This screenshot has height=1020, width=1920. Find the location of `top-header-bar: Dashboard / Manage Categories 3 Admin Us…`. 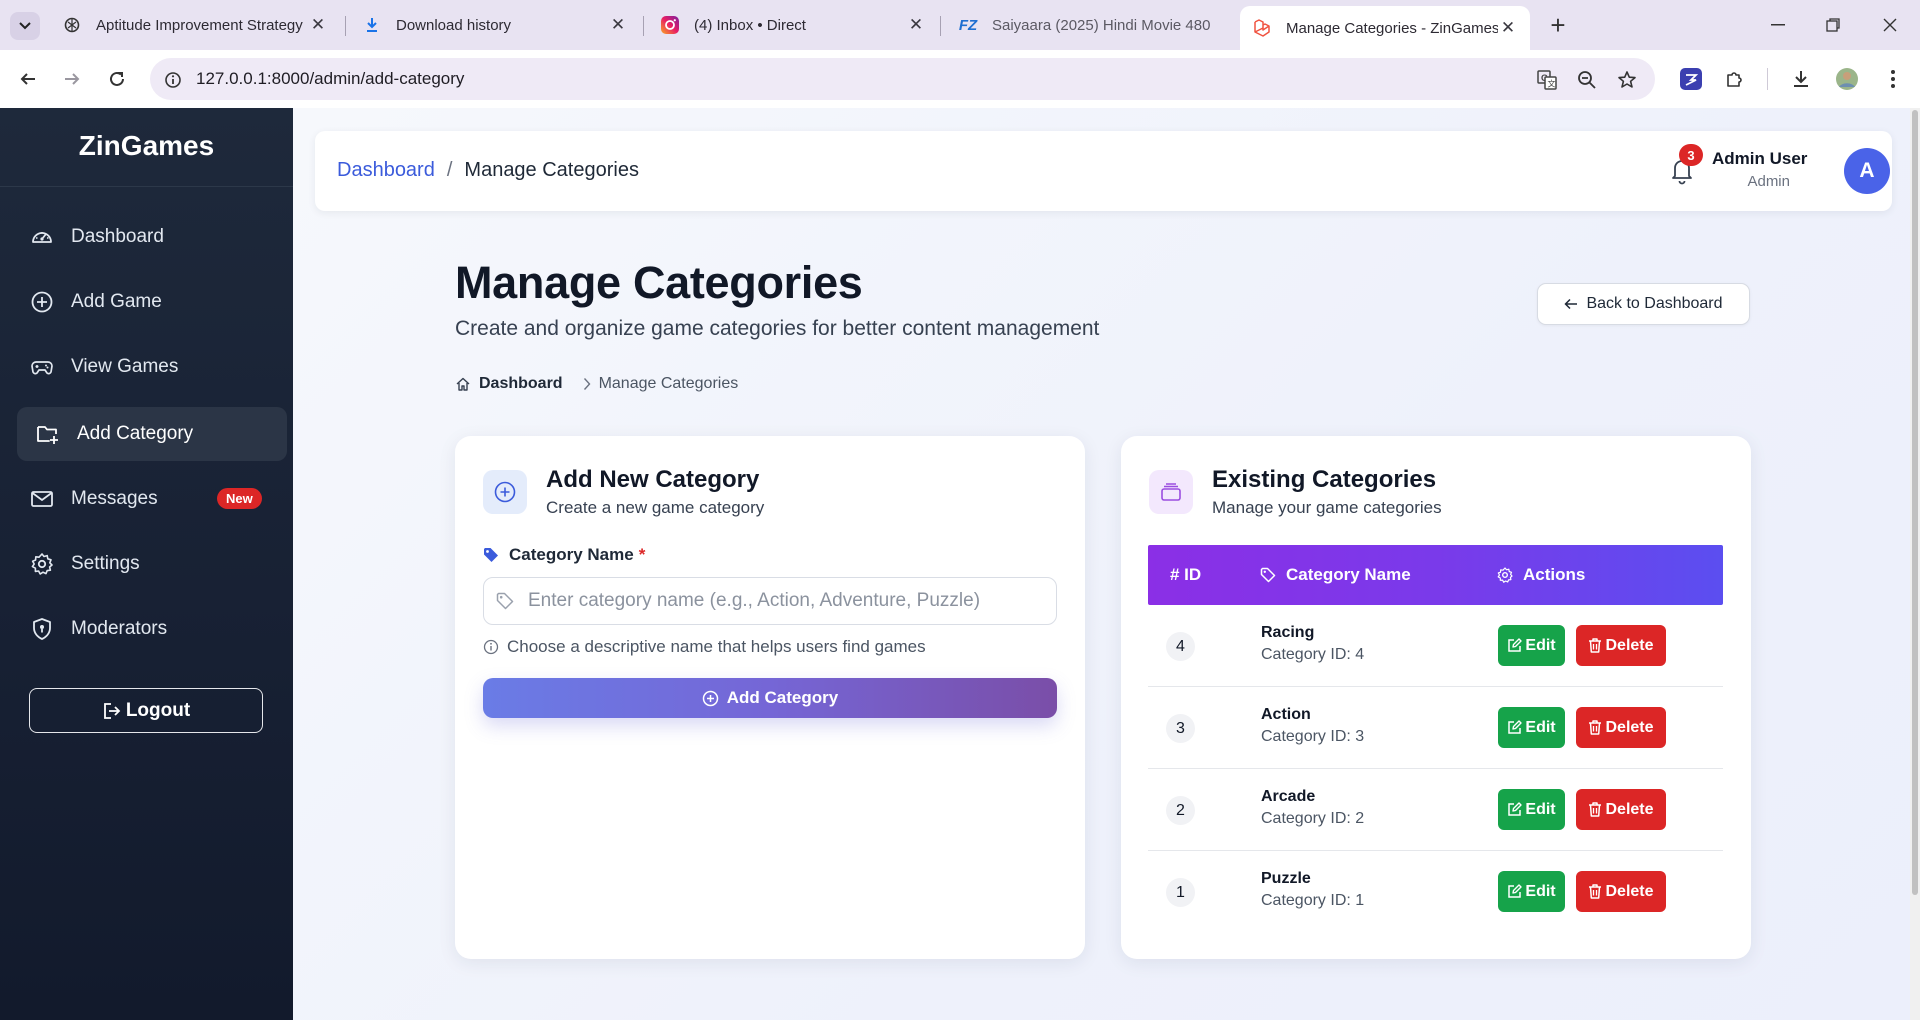

top-header-bar: Dashboard / Manage Categories 3 Admin Us… is located at coordinates (1103, 171).